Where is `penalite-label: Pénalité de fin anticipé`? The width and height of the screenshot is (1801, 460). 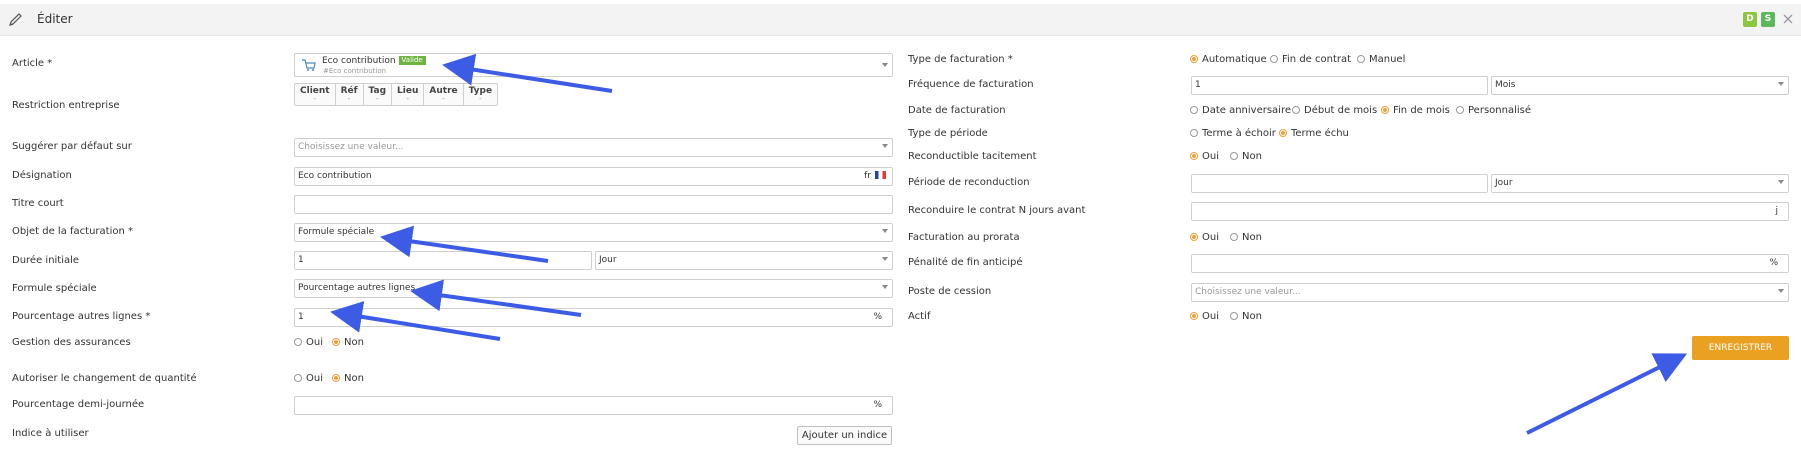 penalite-label: Pénalité de fin anticipé is located at coordinates (965, 262).